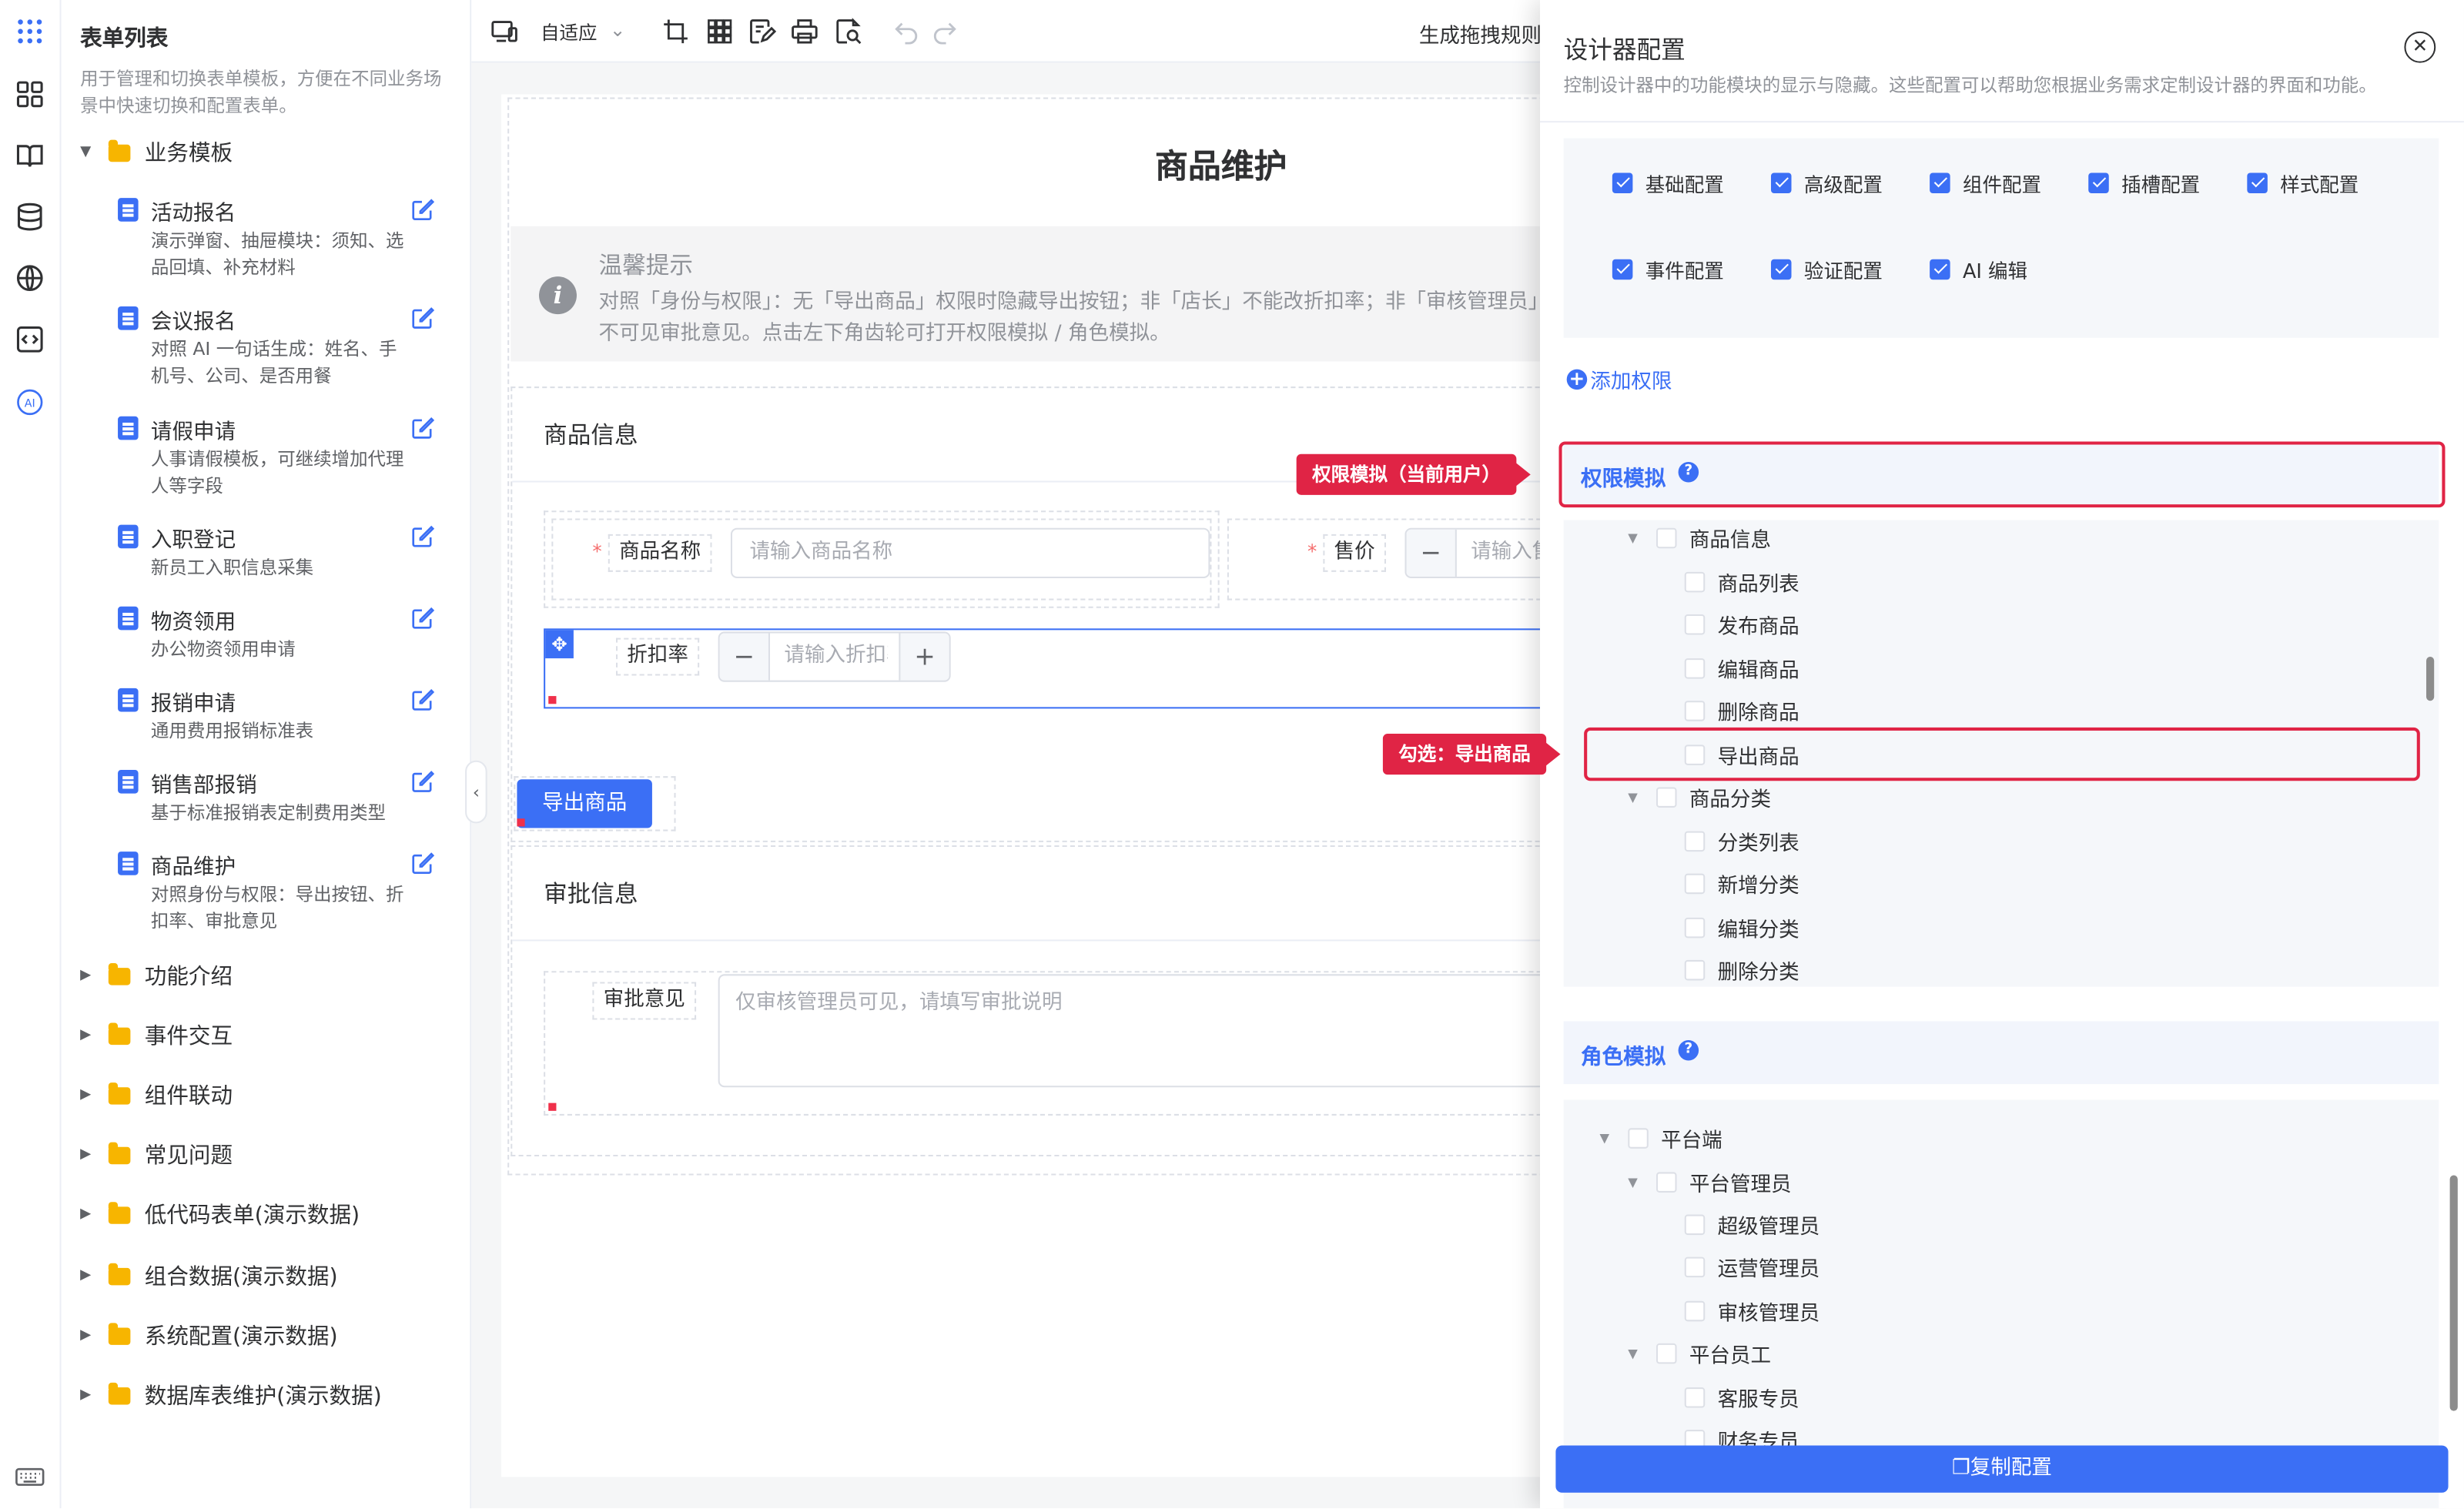 Image resolution: width=2464 pixels, height=1509 pixels. I want to click on tree-node-product-list: 商品列表, so click(1742, 581).